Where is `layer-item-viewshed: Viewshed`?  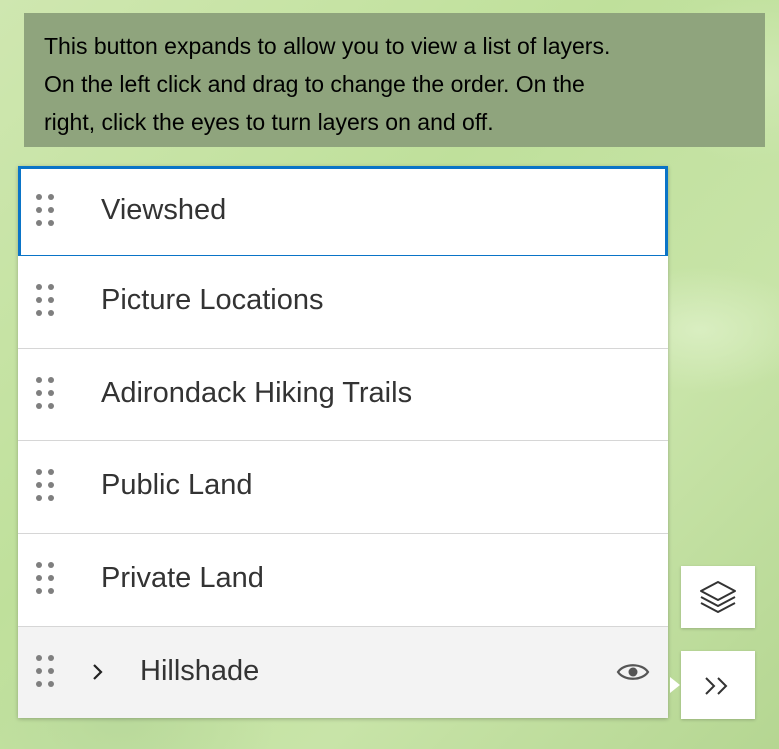 layer-item-viewshed: Viewshed is located at coordinates (343, 212).